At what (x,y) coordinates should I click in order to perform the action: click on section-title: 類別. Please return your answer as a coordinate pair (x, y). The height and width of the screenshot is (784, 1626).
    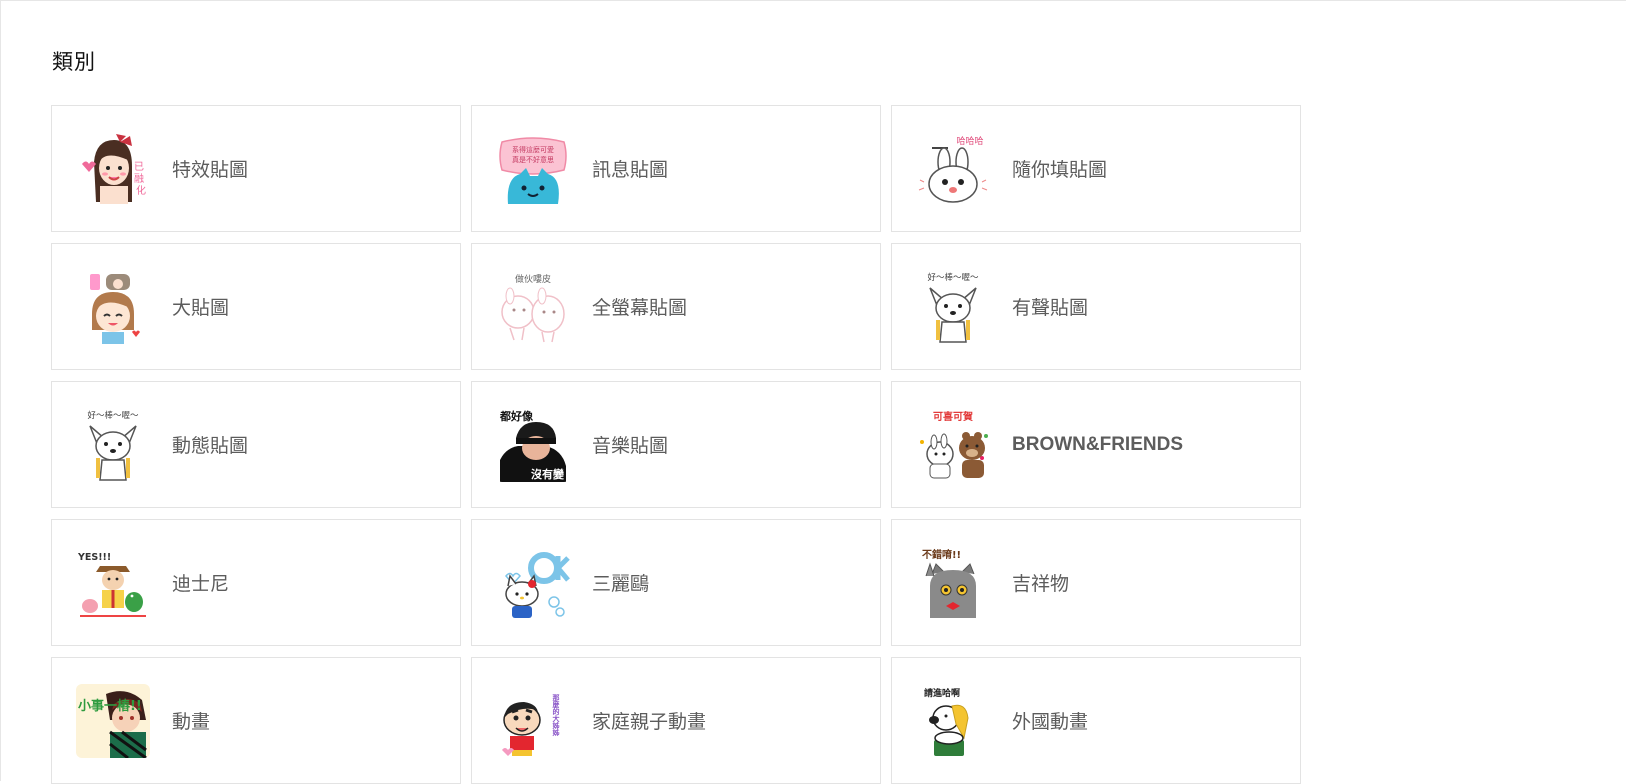
    Looking at the image, I should click on (74, 62).